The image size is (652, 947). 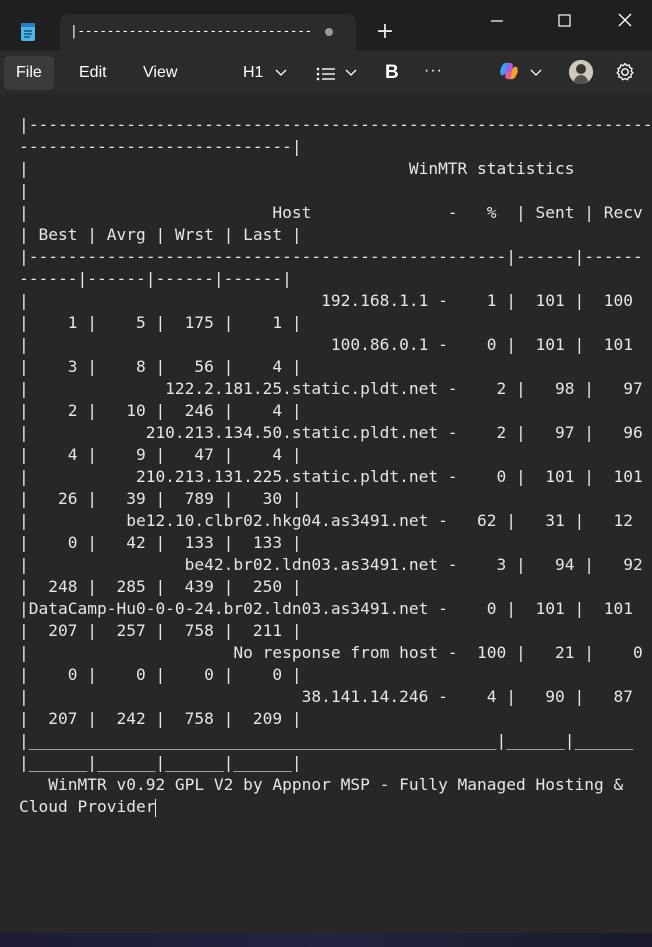 I want to click on text-line: | 3 | 8 | 56 | 4 |, so click(x=160, y=366).